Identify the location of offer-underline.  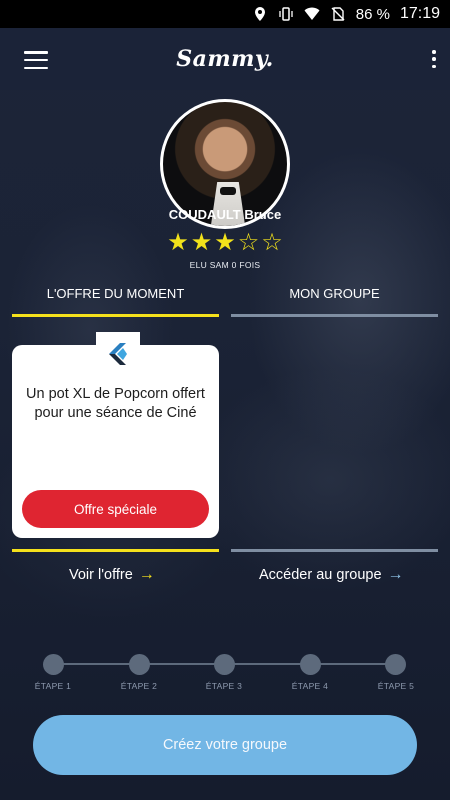
(115, 550).